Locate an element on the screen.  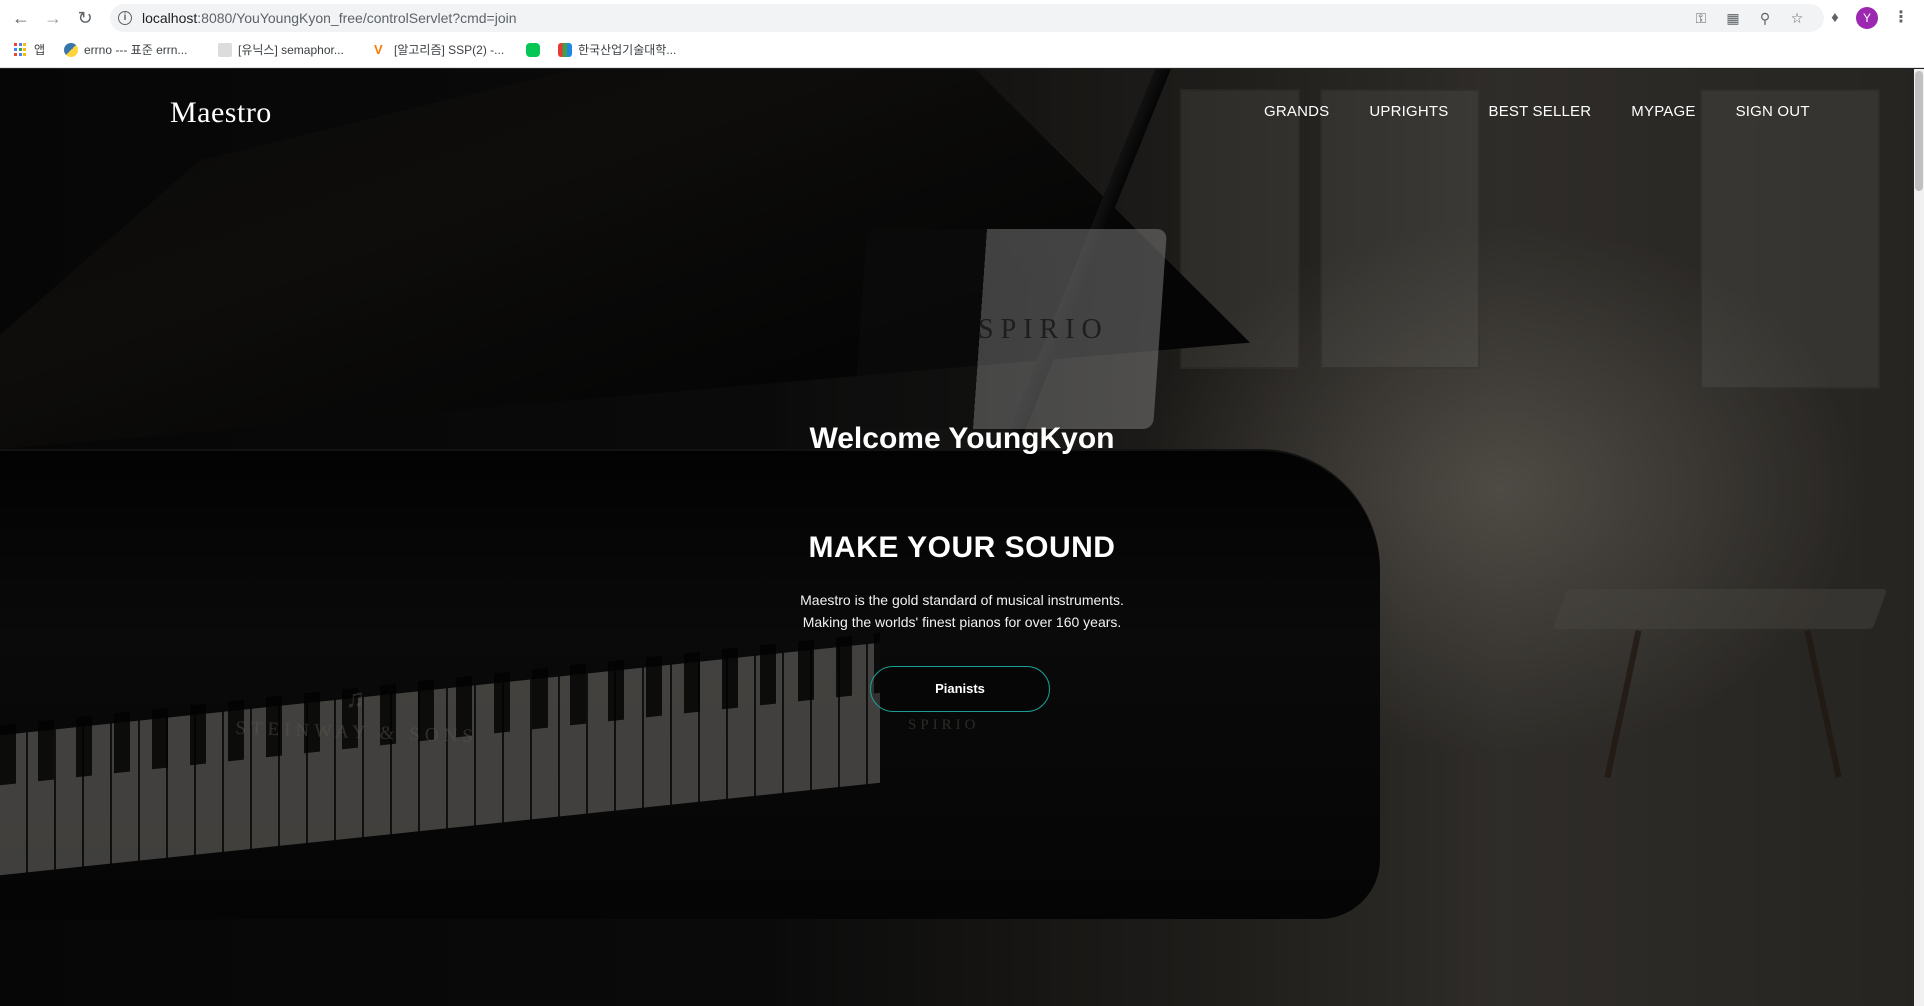
apps-grid-icon is located at coordinates (21, 50).